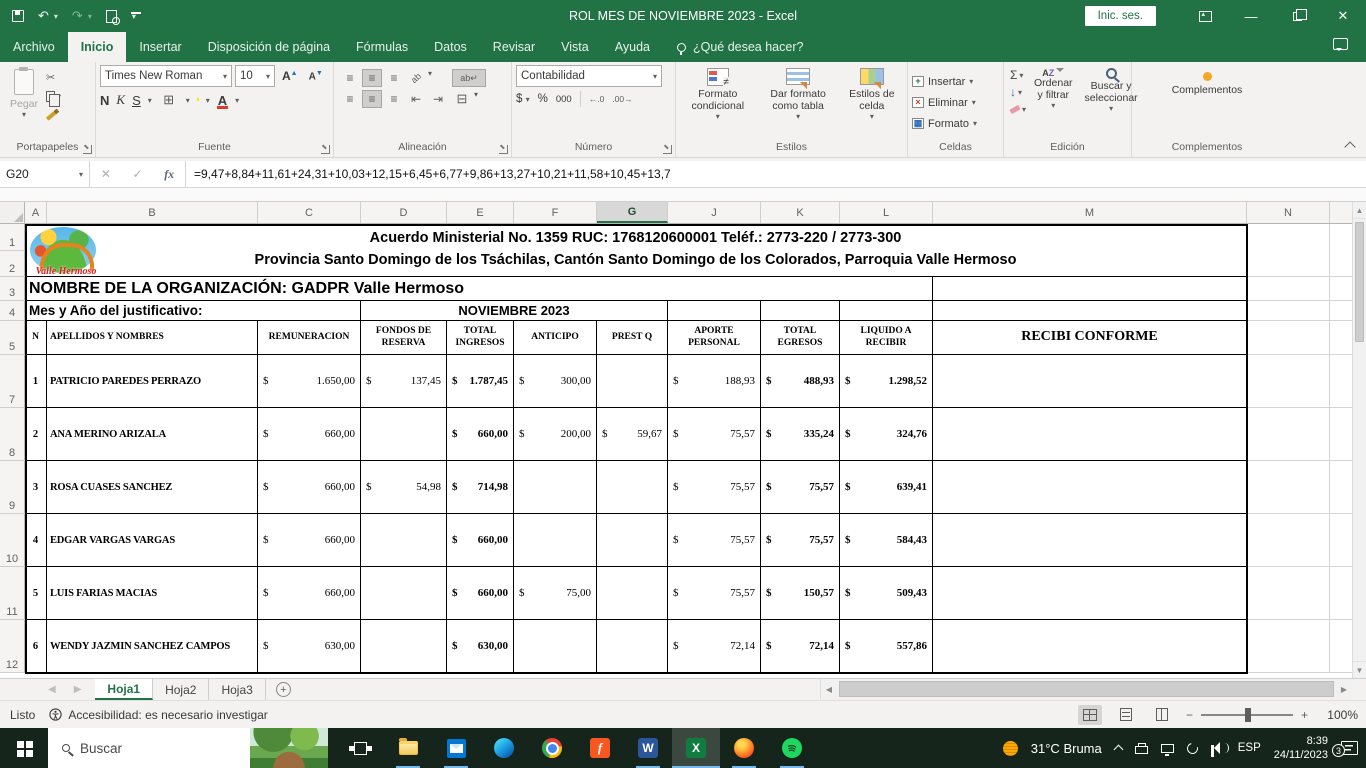 This screenshot has height=768, width=1366. What do you see at coordinates (124, 689) in the screenshot?
I see `sheet-tab-hoja1: Hoja1` at bounding box center [124, 689].